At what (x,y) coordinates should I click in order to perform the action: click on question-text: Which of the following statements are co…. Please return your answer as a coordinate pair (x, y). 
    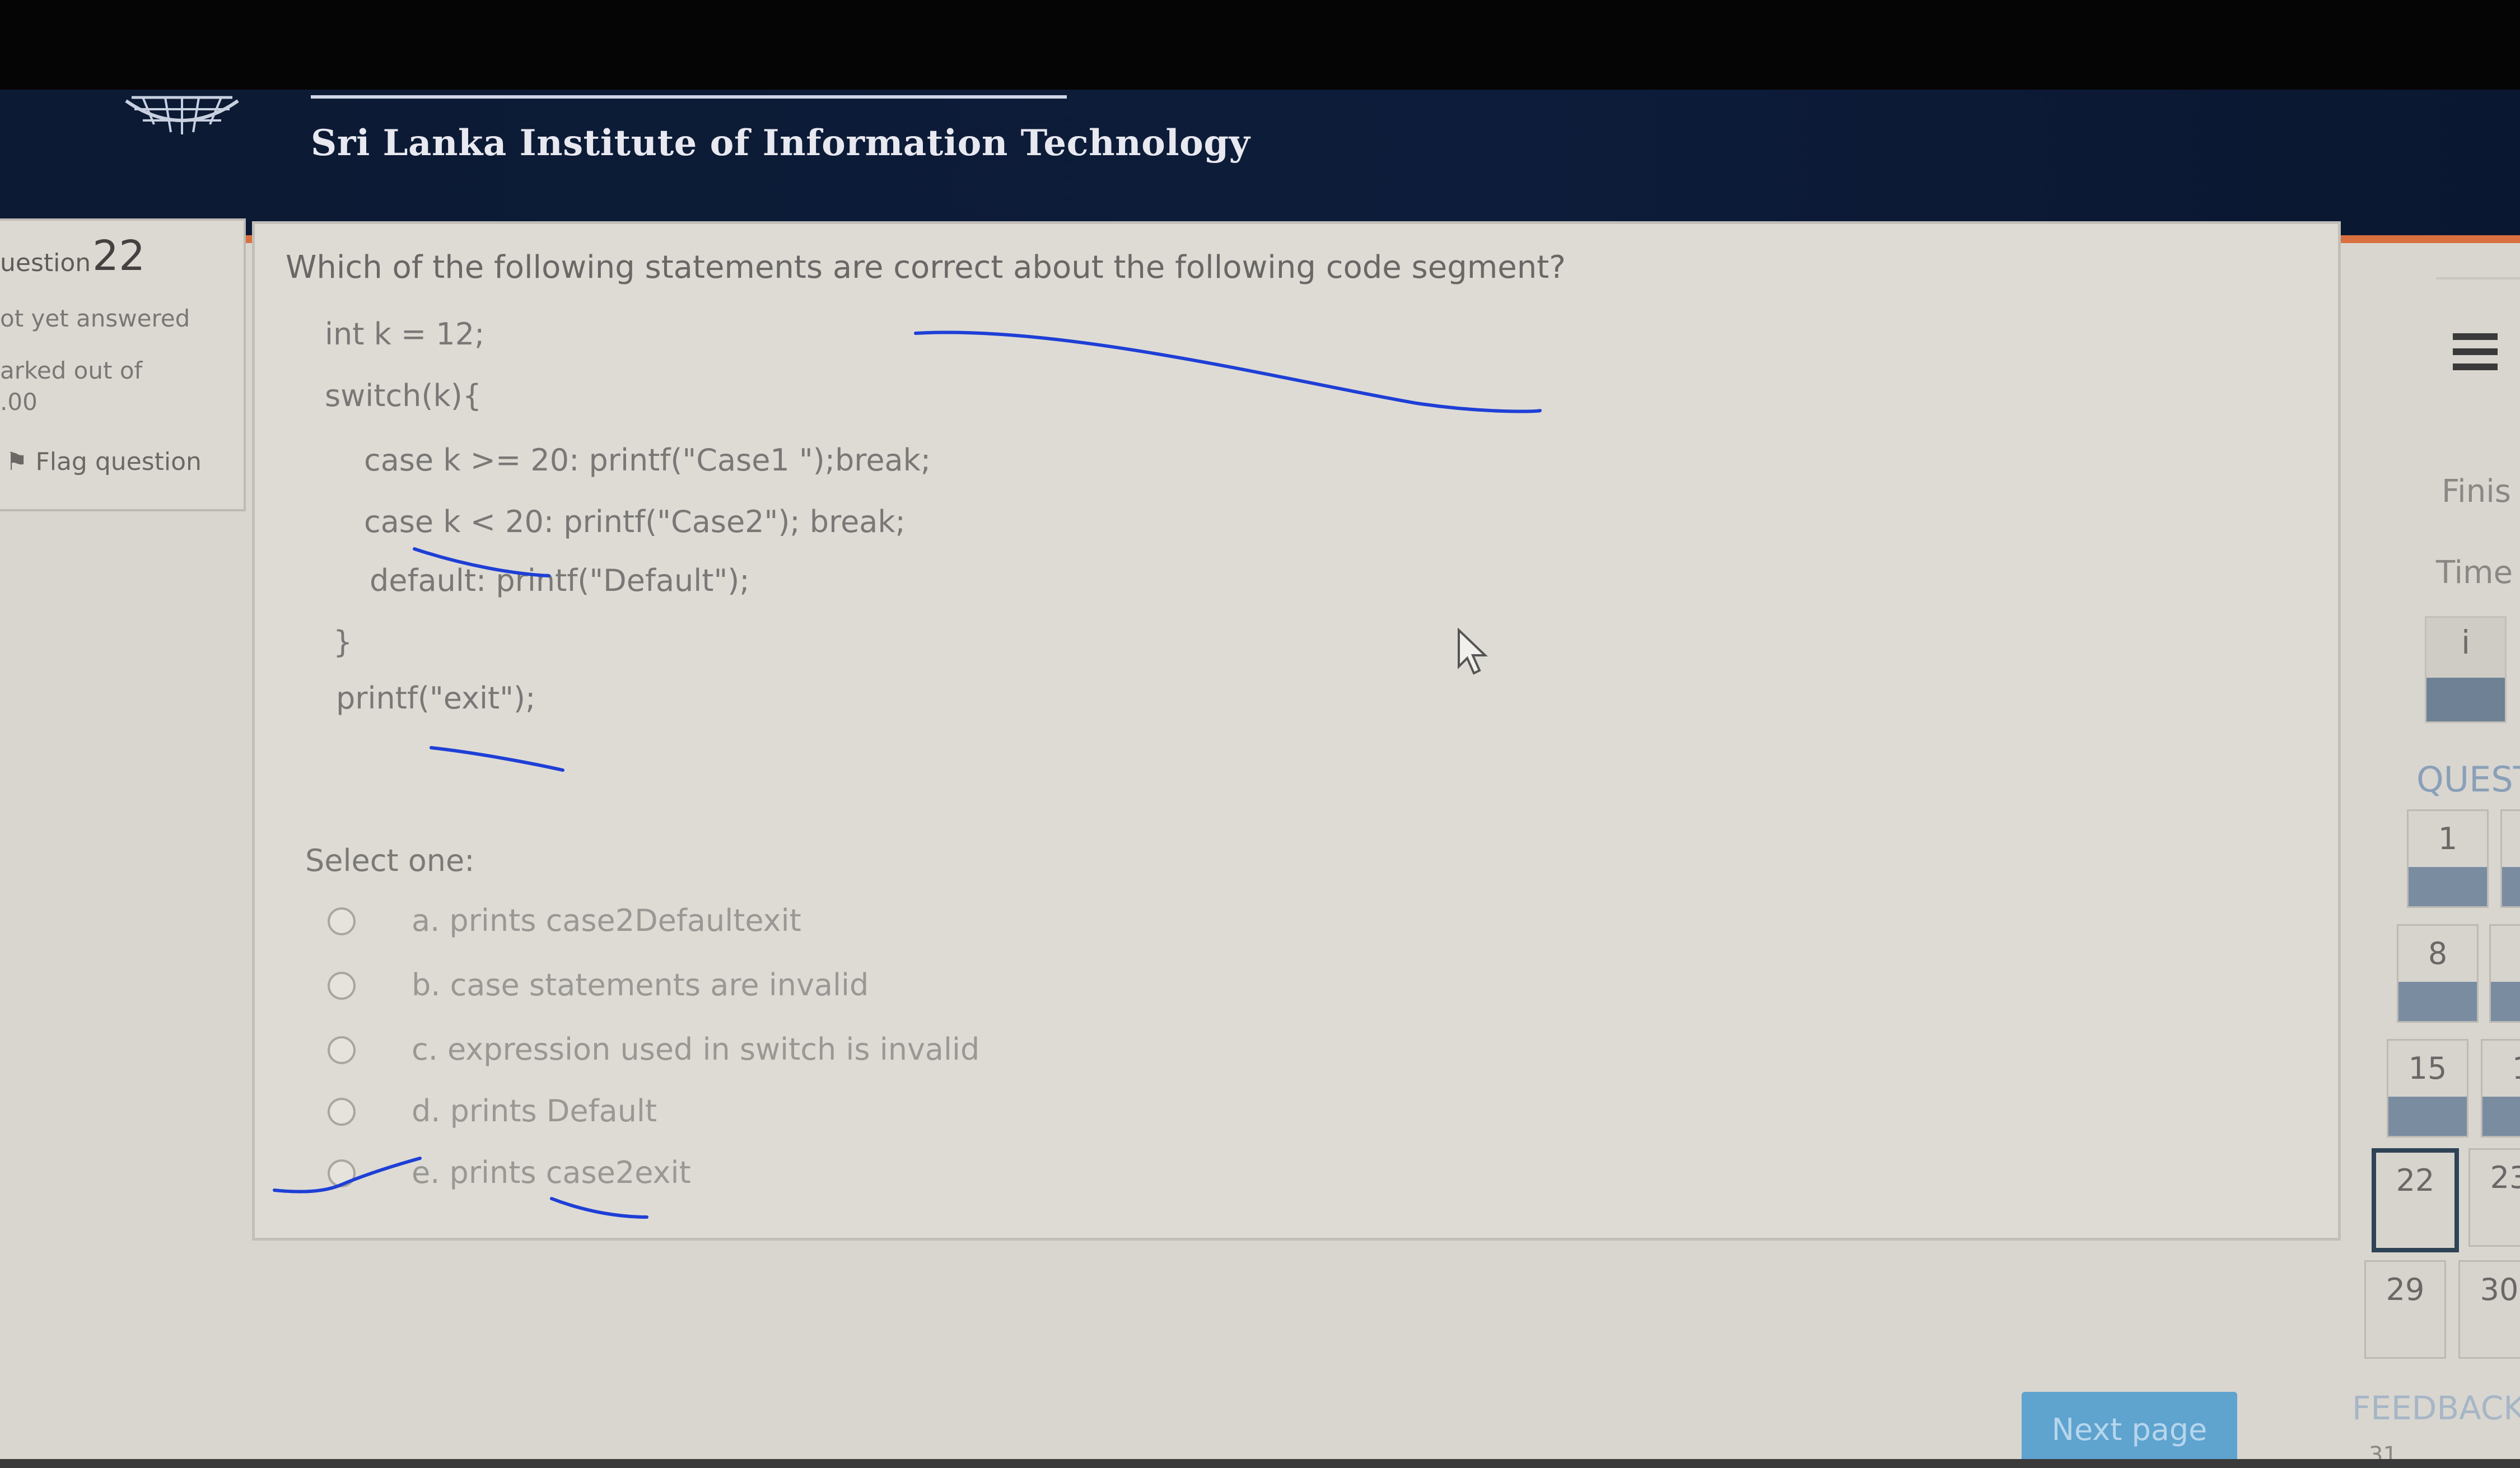
    Looking at the image, I should click on (926, 267).